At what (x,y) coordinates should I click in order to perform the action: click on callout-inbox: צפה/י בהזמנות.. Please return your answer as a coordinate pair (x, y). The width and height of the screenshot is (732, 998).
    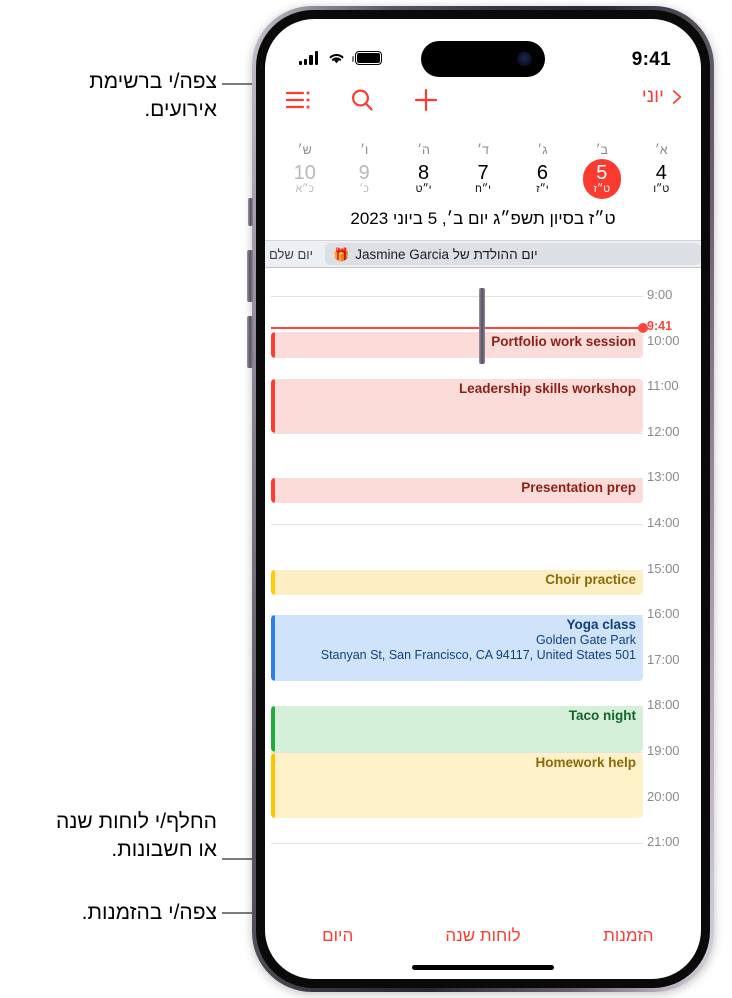
    Looking at the image, I should click on (117, 913).